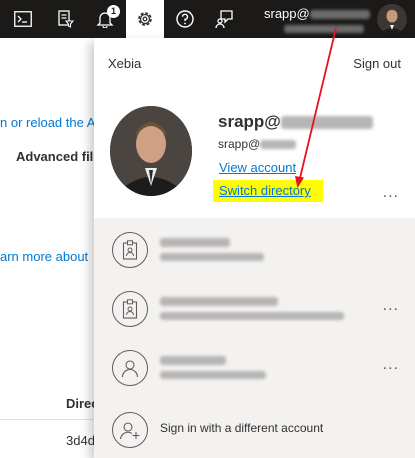 The image size is (415, 458). I want to click on account-name: srapp@, so click(295, 122).